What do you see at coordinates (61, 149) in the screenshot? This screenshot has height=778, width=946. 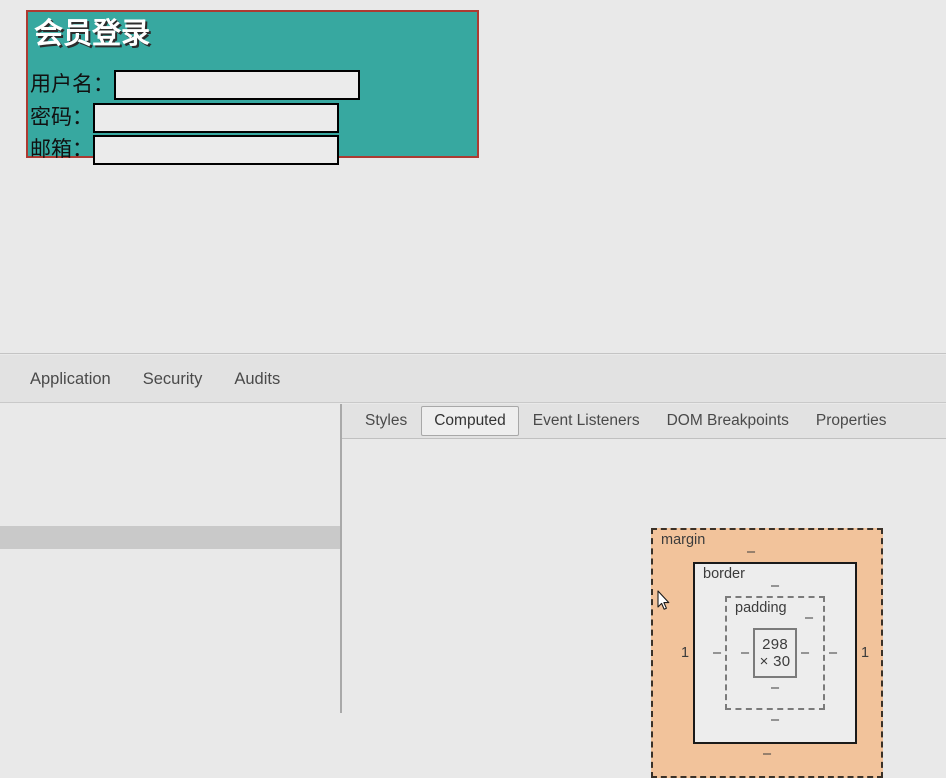 I see `email-label: 邮箱：` at bounding box center [61, 149].